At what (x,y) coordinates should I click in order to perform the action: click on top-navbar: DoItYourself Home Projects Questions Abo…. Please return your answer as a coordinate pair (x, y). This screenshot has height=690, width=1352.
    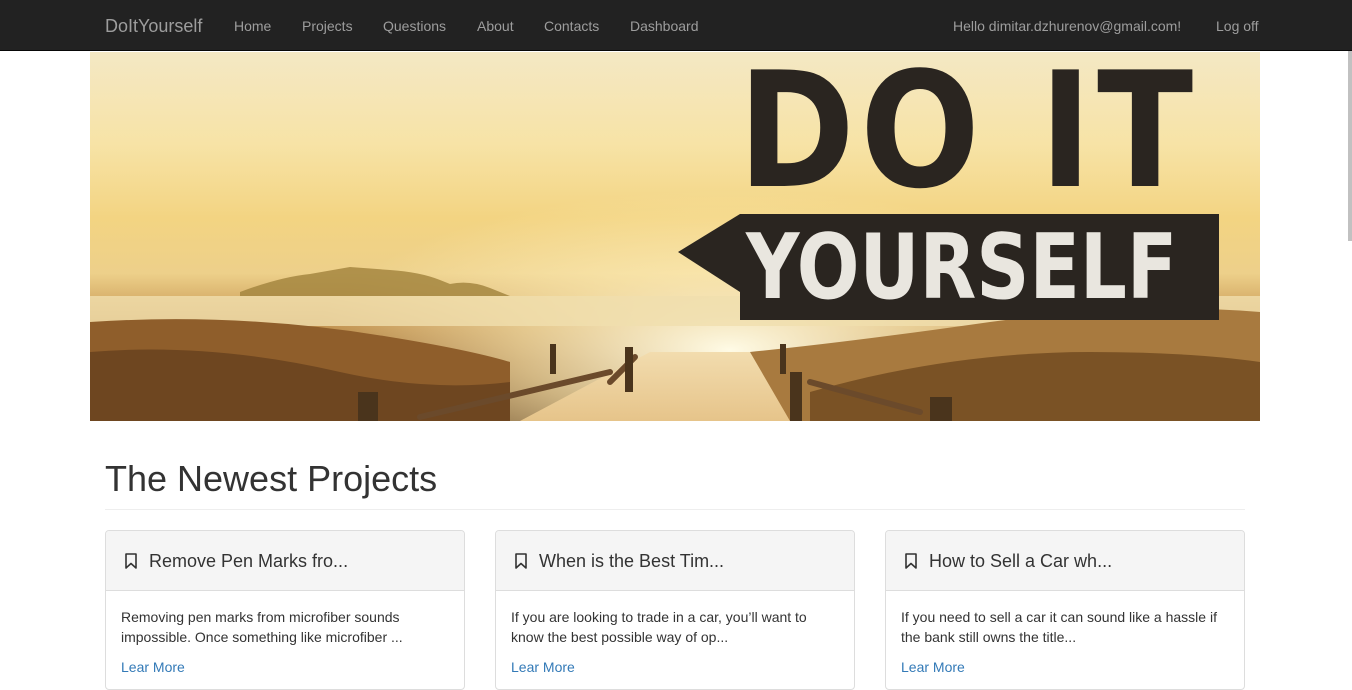
    Looking at the image, I should click on (676, 25).